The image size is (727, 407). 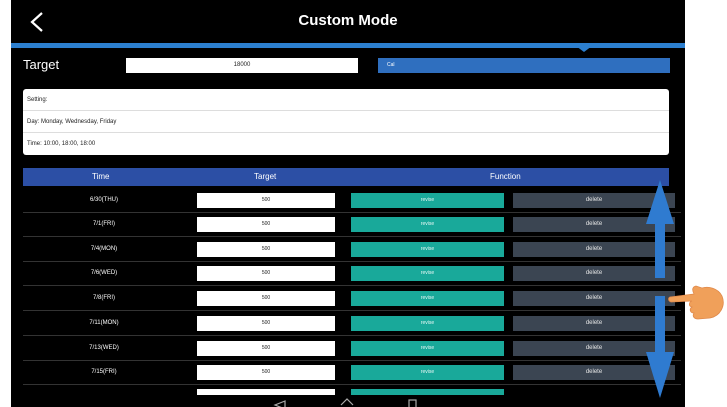 I want to click on row-time: 7/8(FRI), so click(x=103, y=298).